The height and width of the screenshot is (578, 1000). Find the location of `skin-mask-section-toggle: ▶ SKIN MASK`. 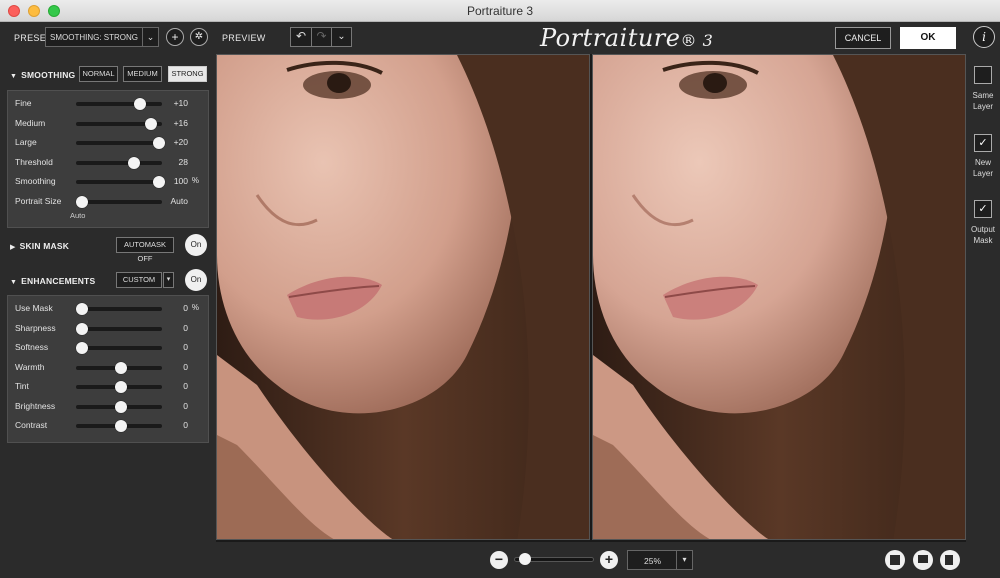

skin-mask-section-toggle: ▶ SKIN MASK is located at coordinates (39, 246).